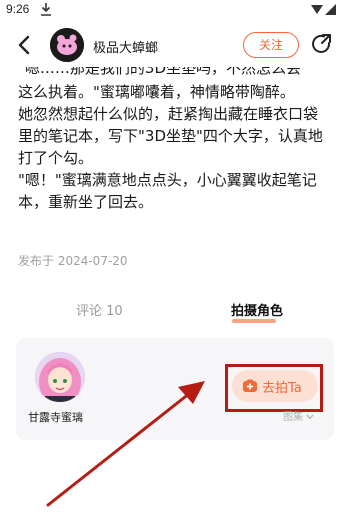 The width and height of the screenshot is (344, 520). Describe the element at coordinates (257, 309) in the screenshot. I see `tab-shoot-character: 拍摄角色` at that location.